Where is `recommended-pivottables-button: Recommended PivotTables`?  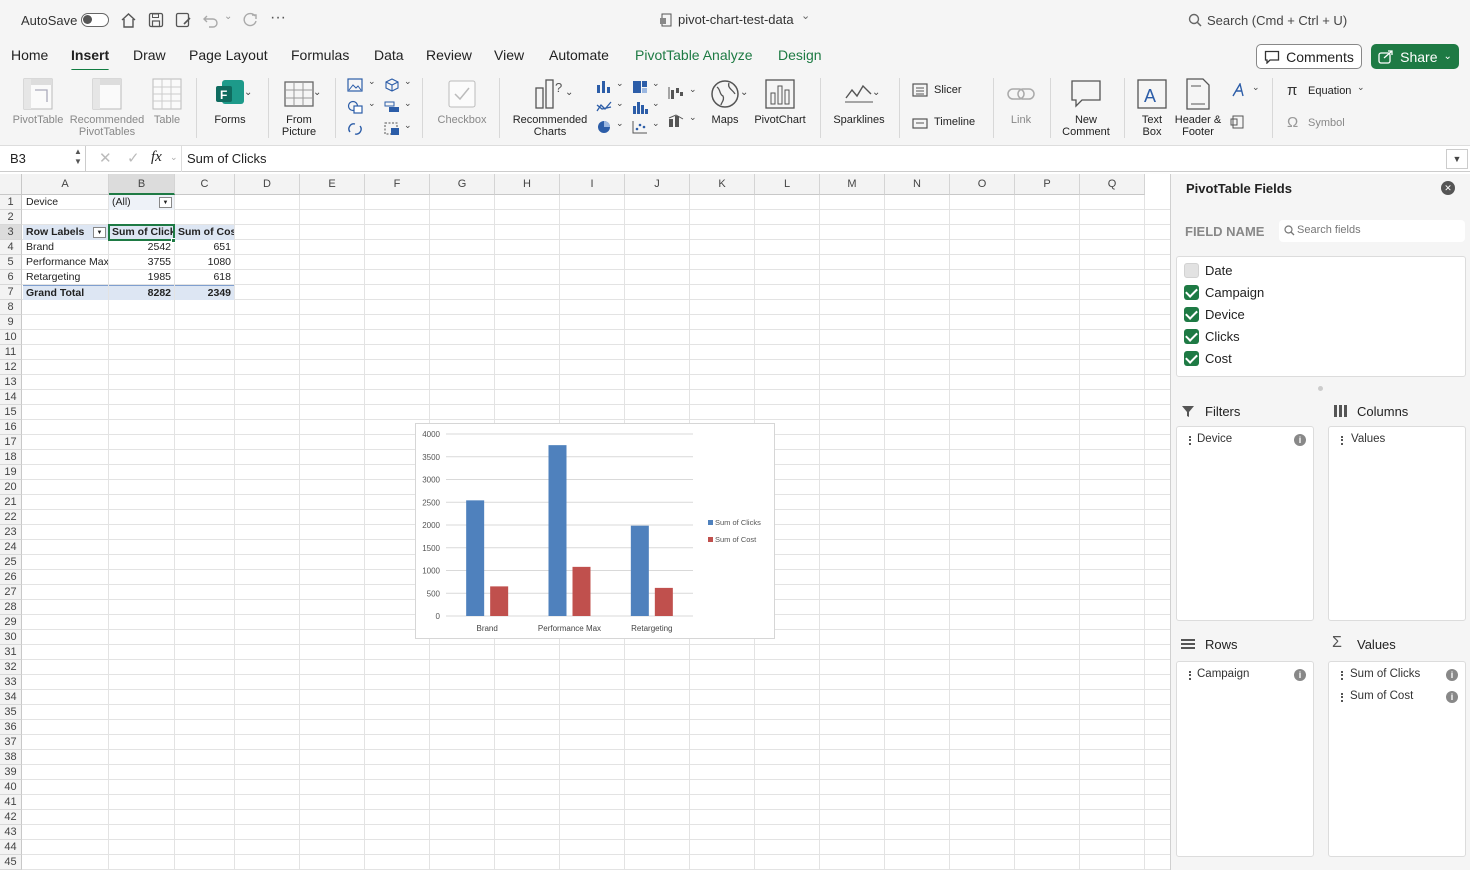 recommended-pivottables-button: Recommended PivotTables is located at coordinates (107, 108).